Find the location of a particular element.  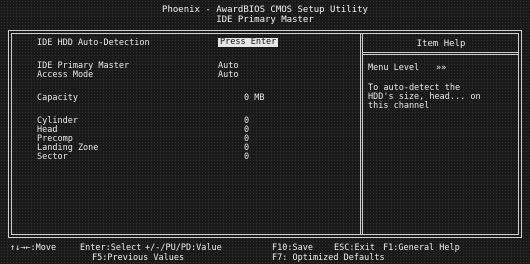

footer-move: ↑↓→←:Move is located at coordinates (33, 248).